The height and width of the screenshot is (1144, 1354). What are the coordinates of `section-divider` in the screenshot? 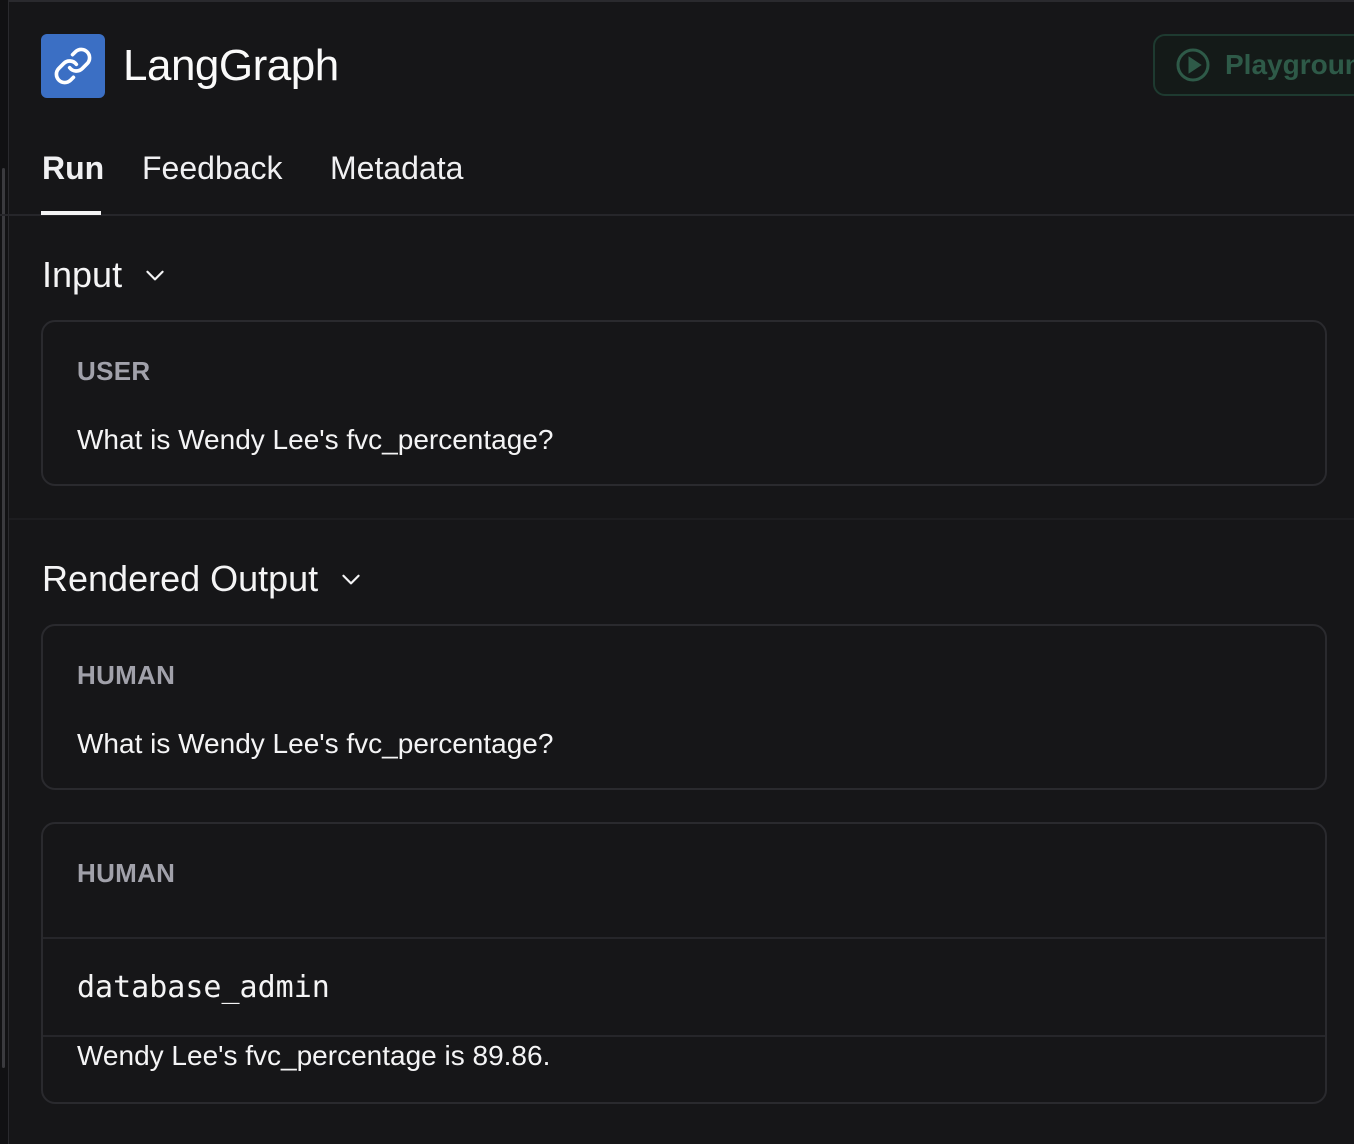 It's located at (681, 519).